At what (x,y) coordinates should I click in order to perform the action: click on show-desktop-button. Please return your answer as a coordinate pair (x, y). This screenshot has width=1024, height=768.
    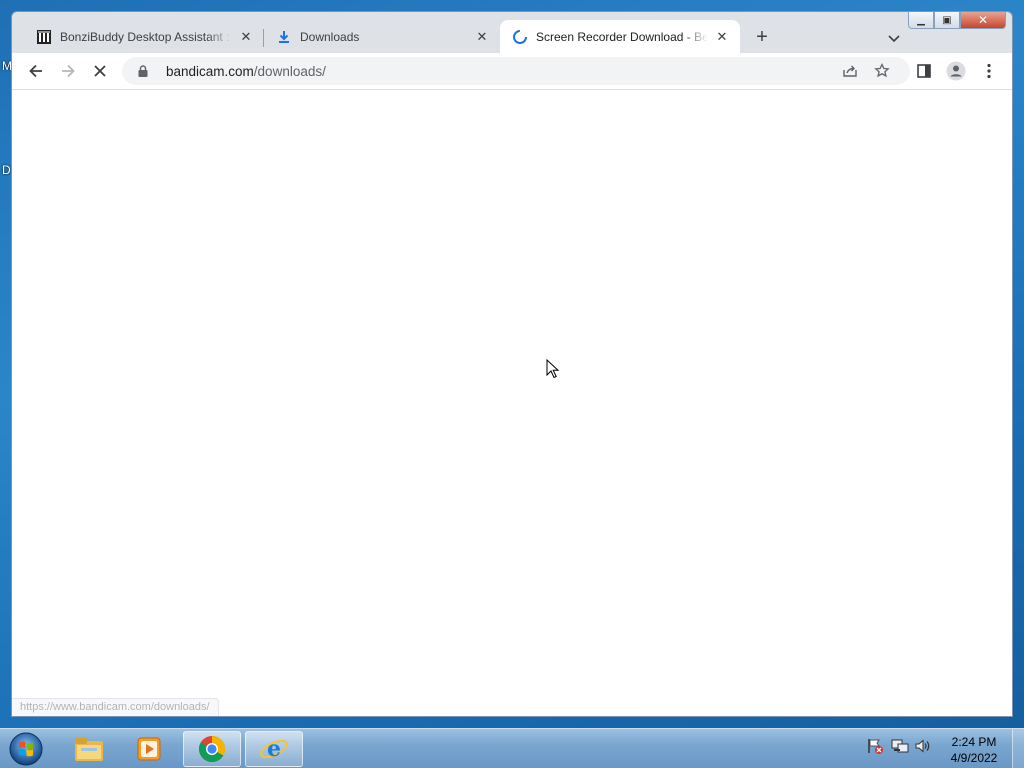
    Looking at the image, I should click on (1018, 748).